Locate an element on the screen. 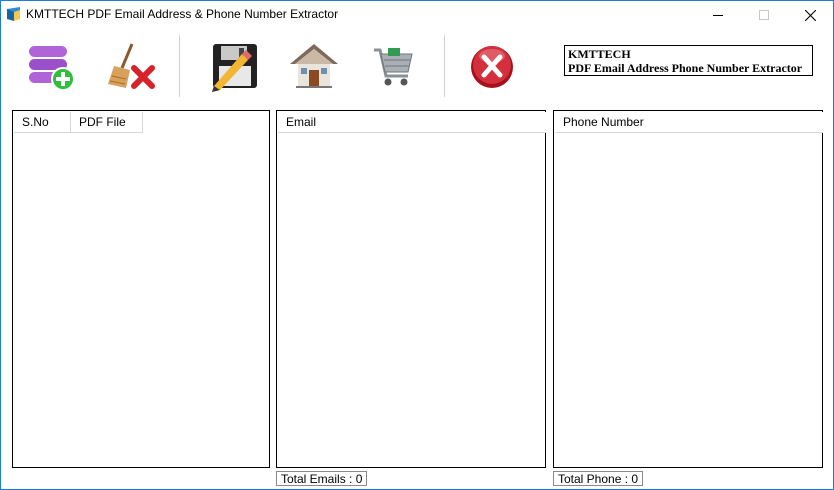 The image size is (834, 490). phone-list-header: Phone Number is located at coordinates (689, 122).